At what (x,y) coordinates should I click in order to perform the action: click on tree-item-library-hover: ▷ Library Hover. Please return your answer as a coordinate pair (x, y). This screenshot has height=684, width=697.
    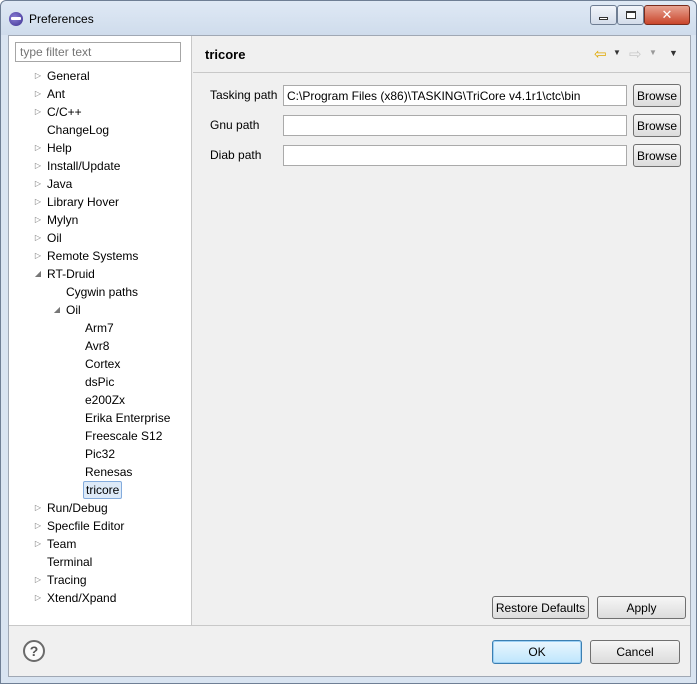
    Looking at the image, I should click on (100, 202).